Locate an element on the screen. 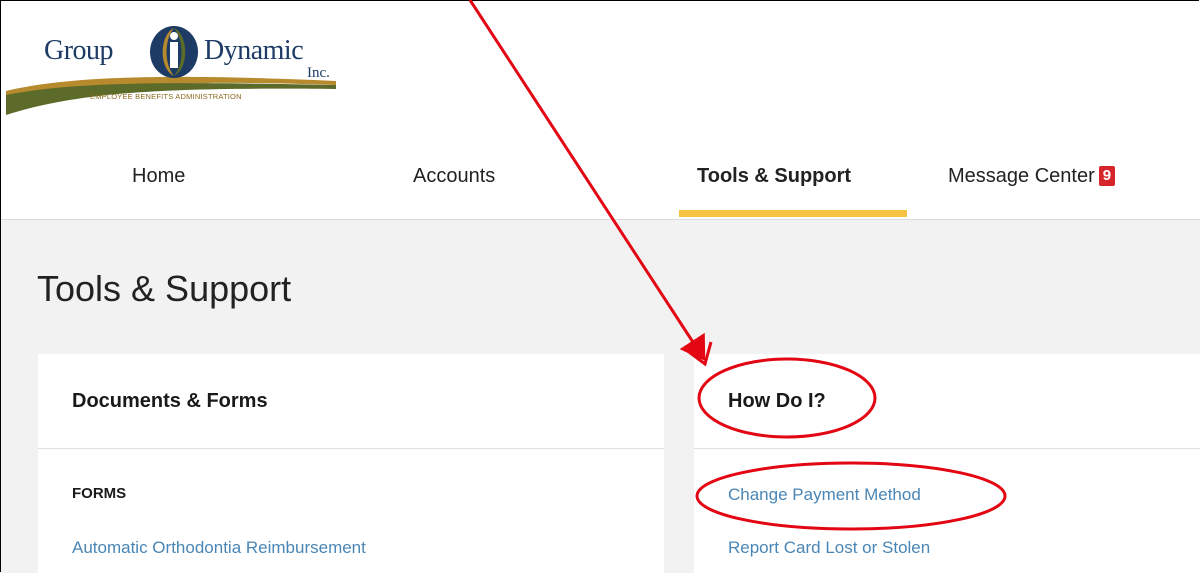 Image resolution: width=1200 pixels, height=573 pixels. link-report-card-lost: Report Card Lost or Stolen is located at coordinates (829, 548).